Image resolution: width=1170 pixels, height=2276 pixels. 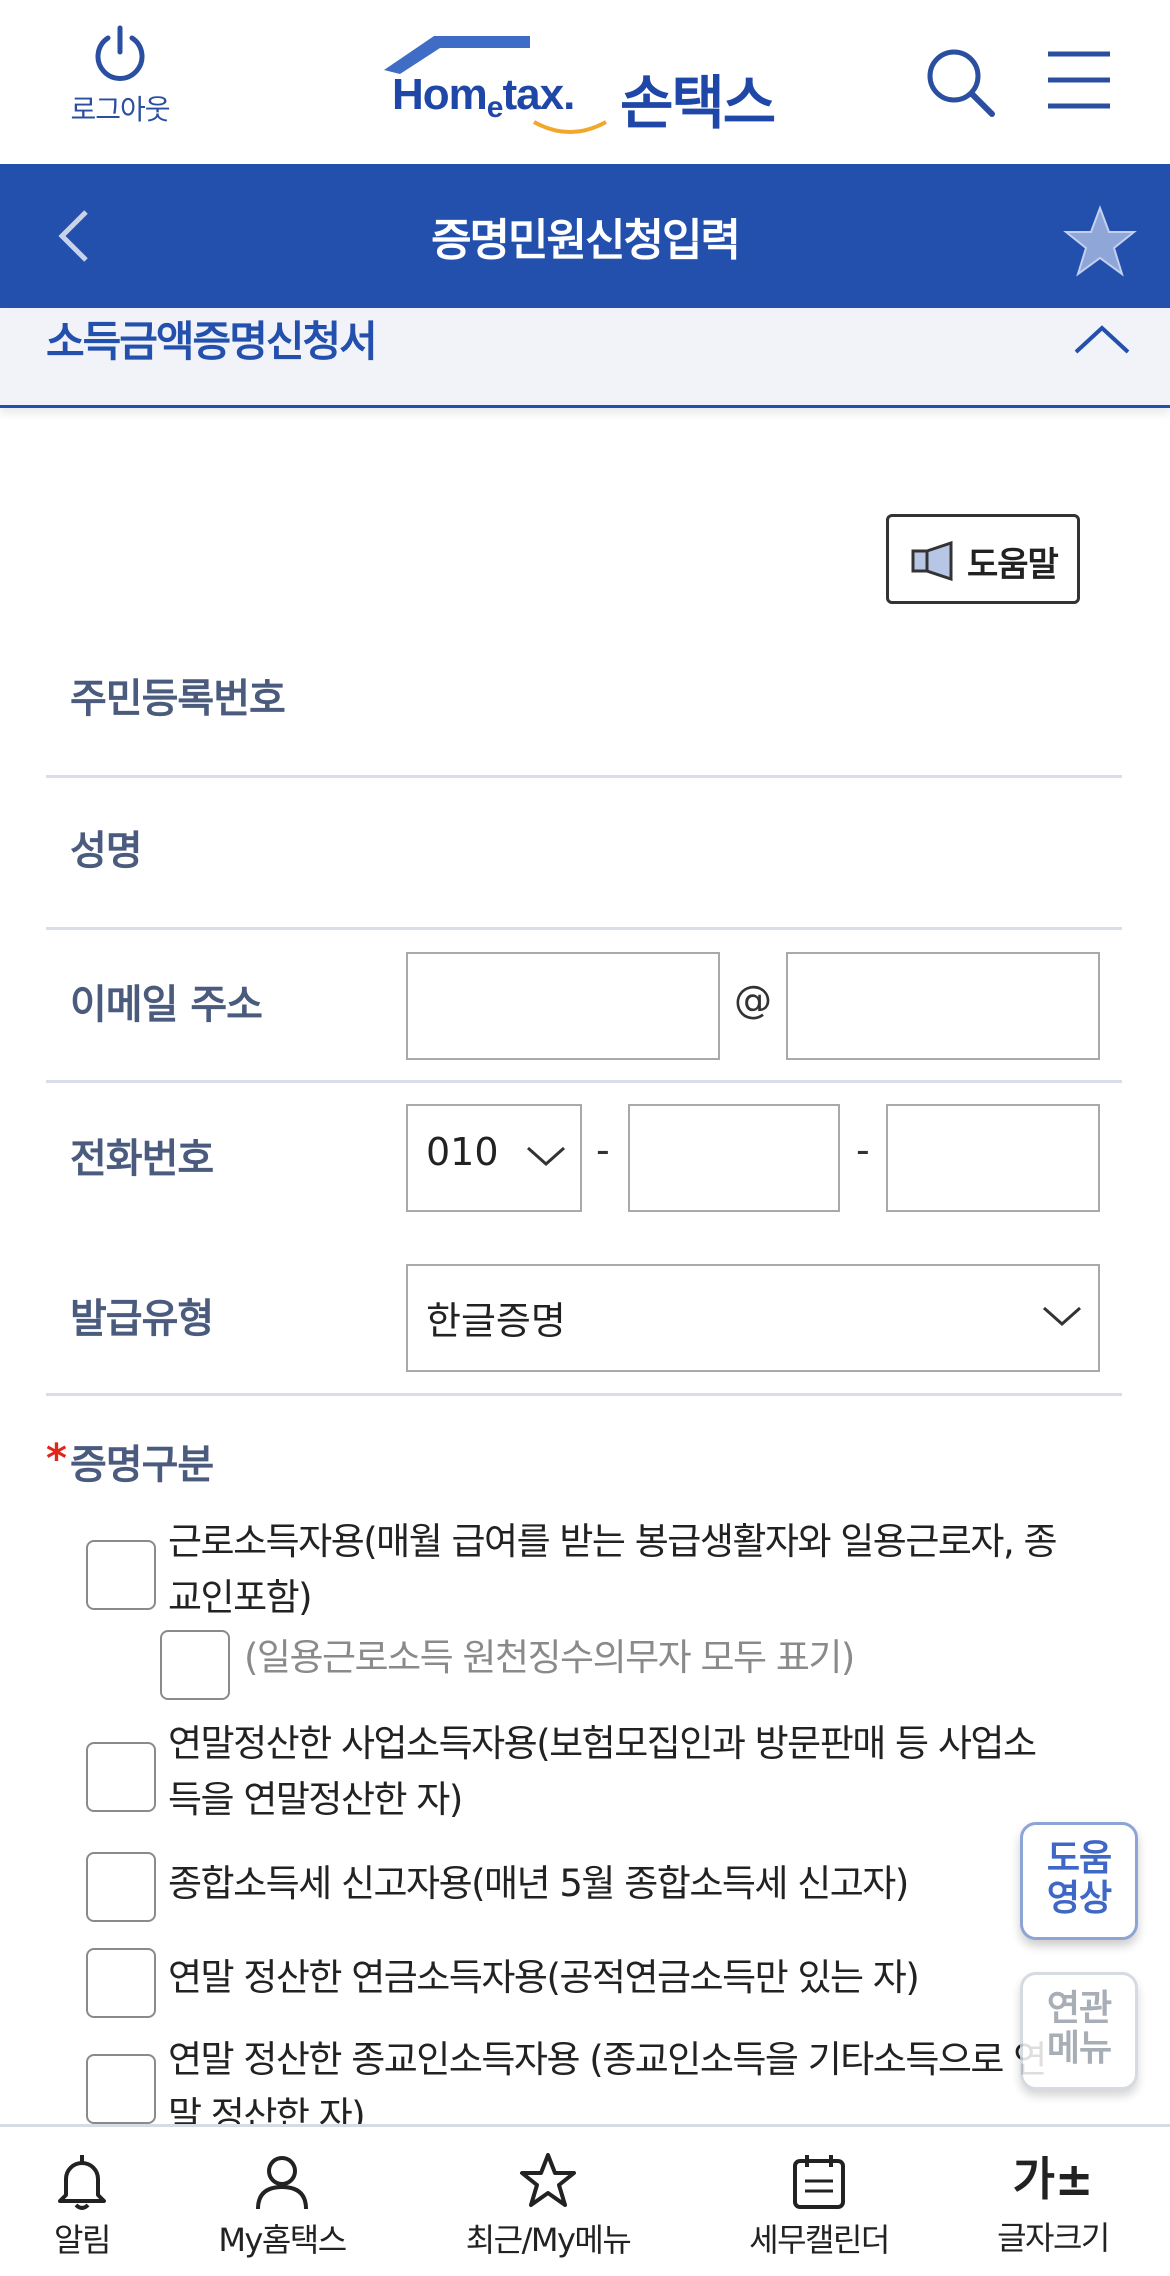 What do you see at coordinates (753, 1000) in the screenshot?
I see `email-at-sign: @` at bounding box center [753, 1000].